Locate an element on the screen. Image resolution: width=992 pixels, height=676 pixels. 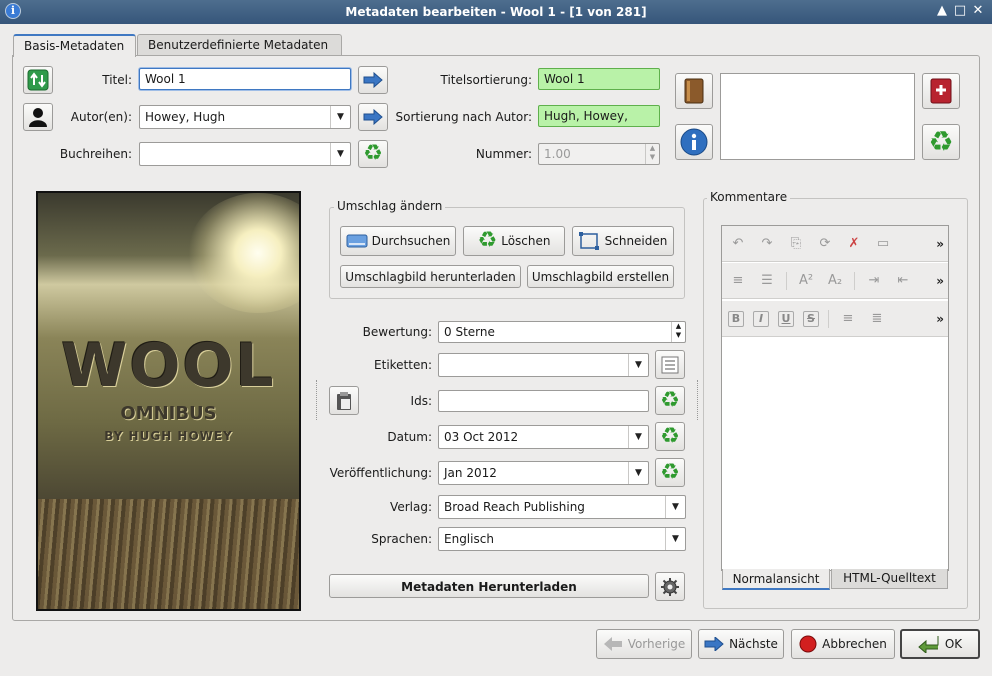
series-combo: ▼ is located at coordinates (245, 154).